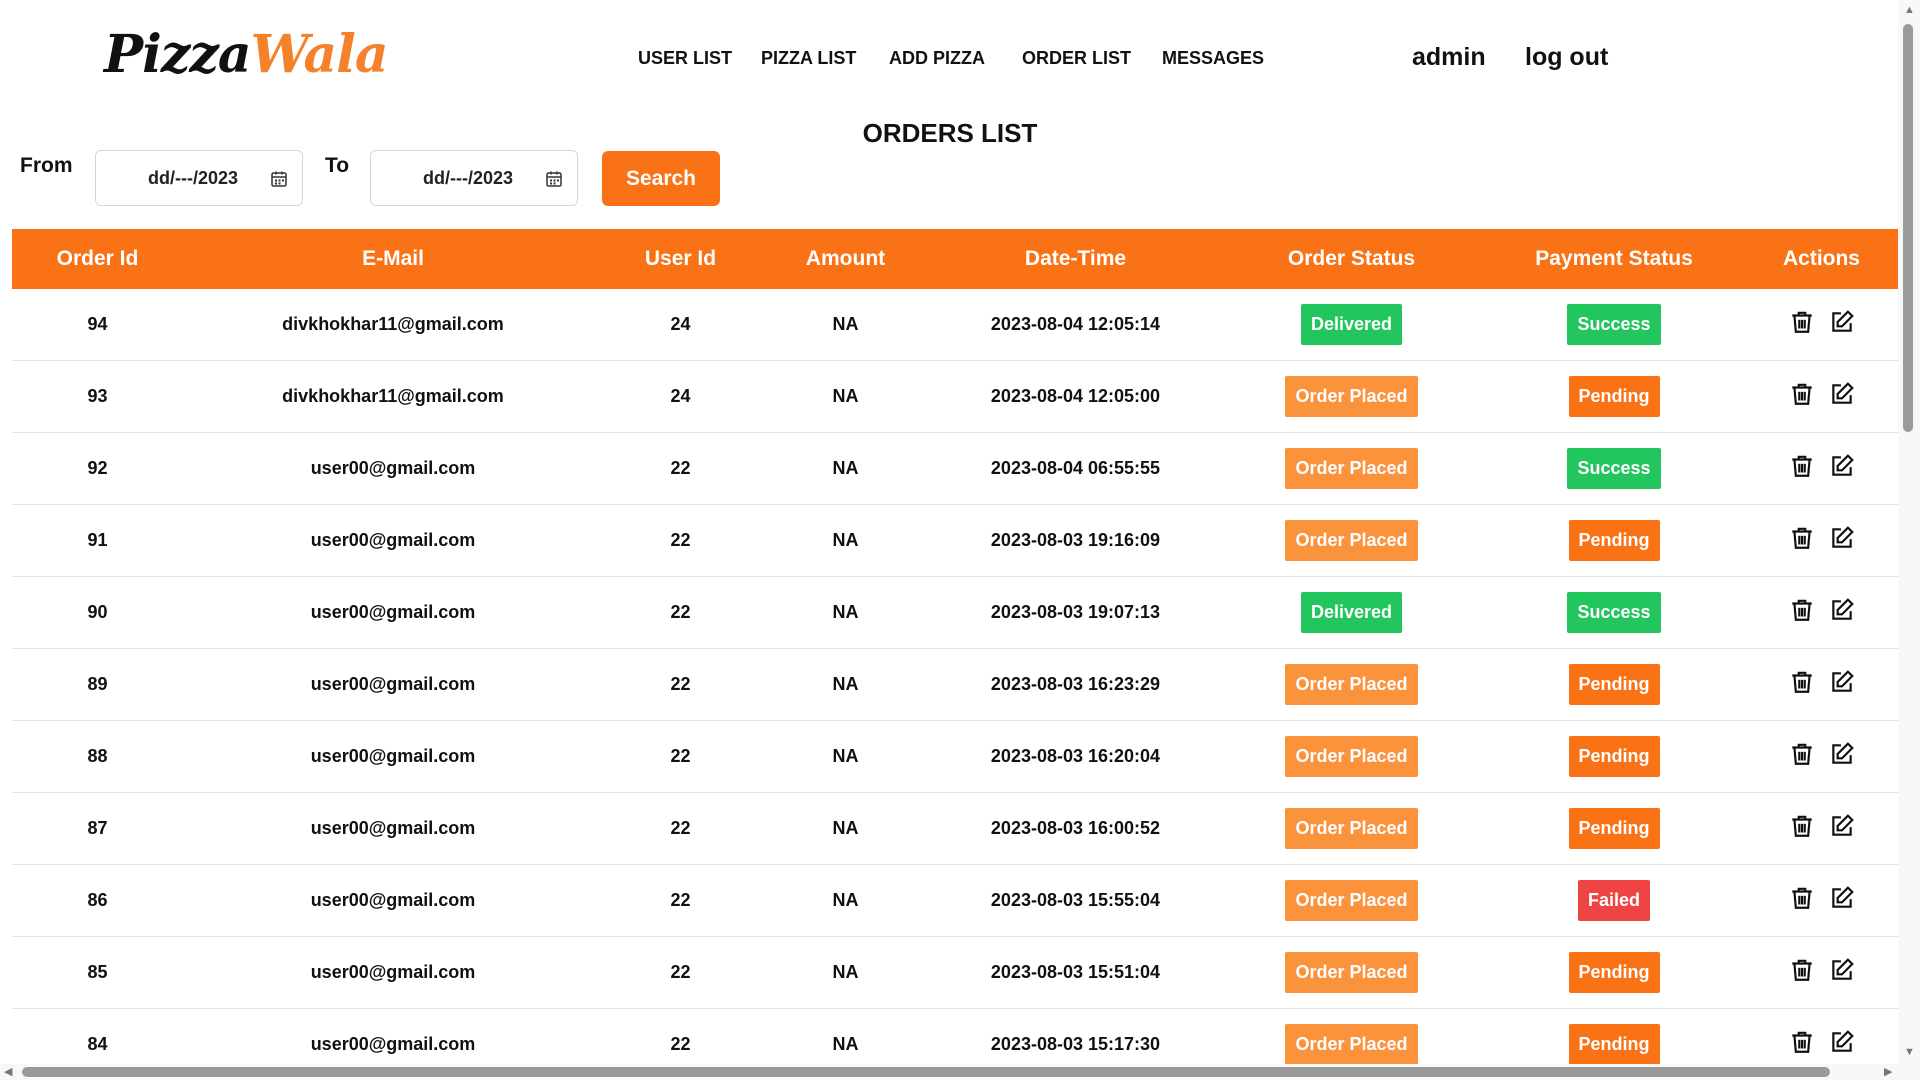 The height and width of the screenshot is (1080, 1920). What do you see at coordinates (1888, 1072) in the screenshot?
I see `scroll-right-arrow-icon: ▶` at bounding box center [1888, 1072].